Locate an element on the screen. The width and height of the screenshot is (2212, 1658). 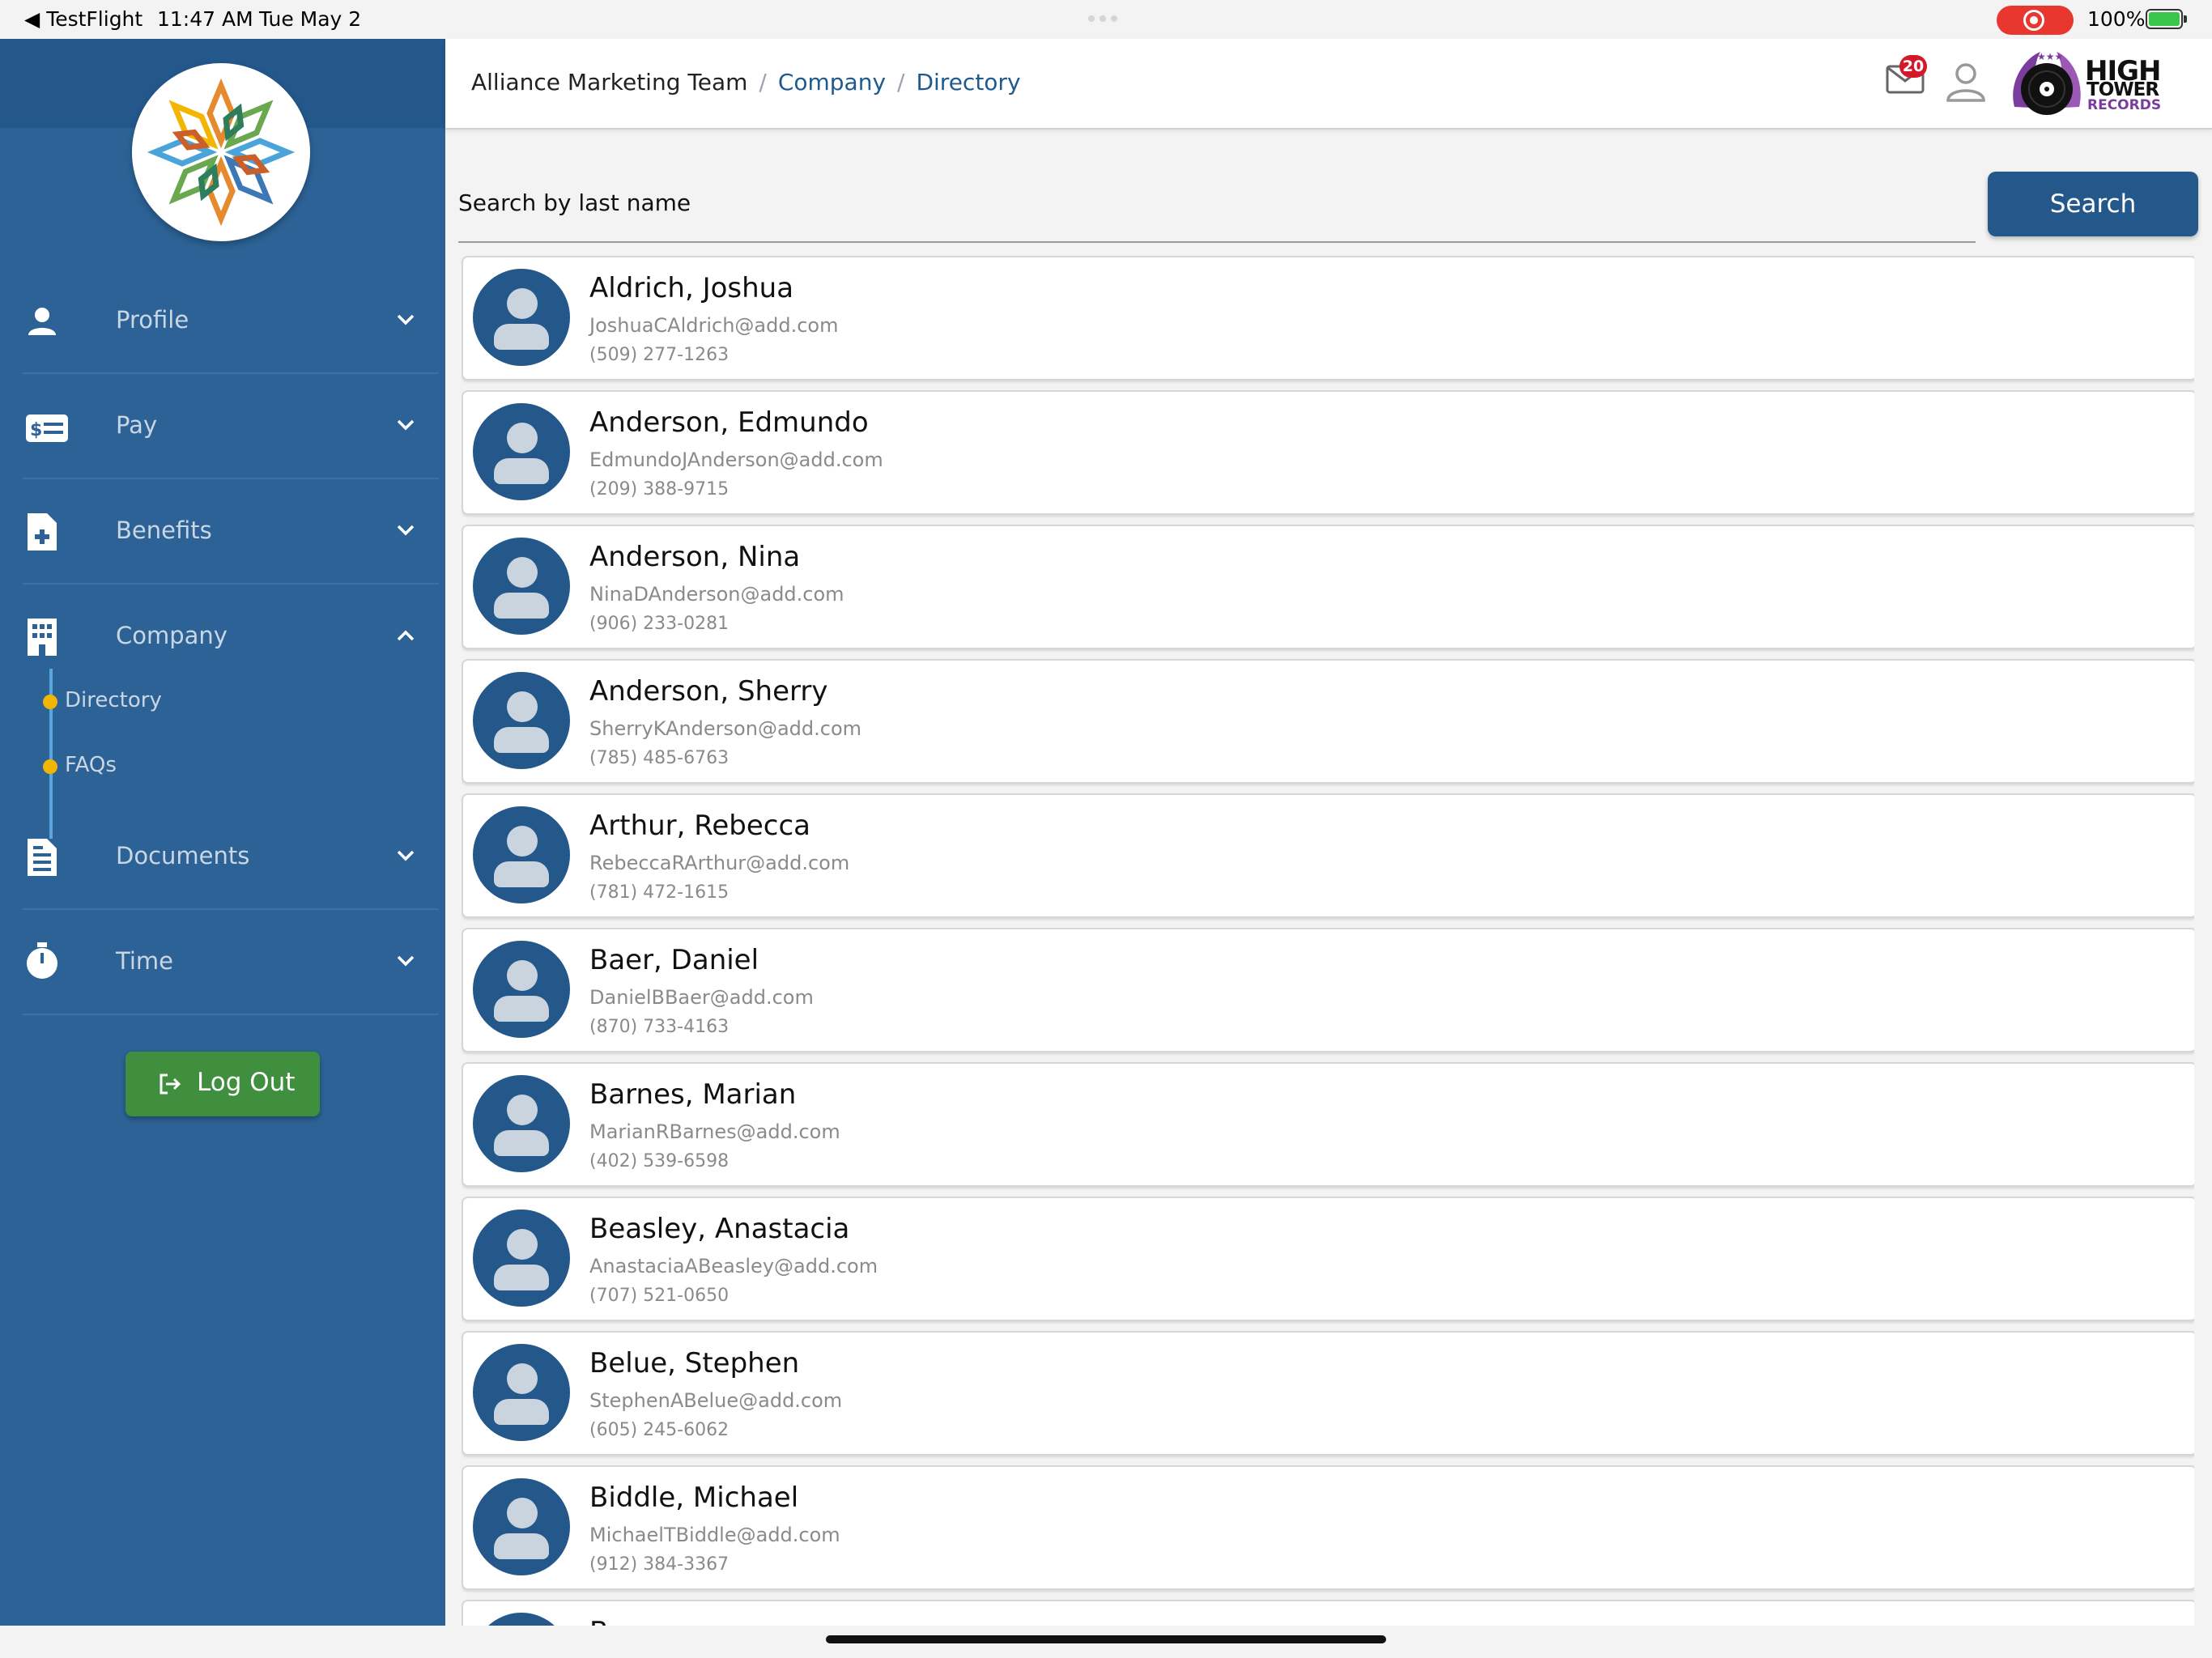
sidebar-item-profile: Profile is located at coordinates (223, 321).